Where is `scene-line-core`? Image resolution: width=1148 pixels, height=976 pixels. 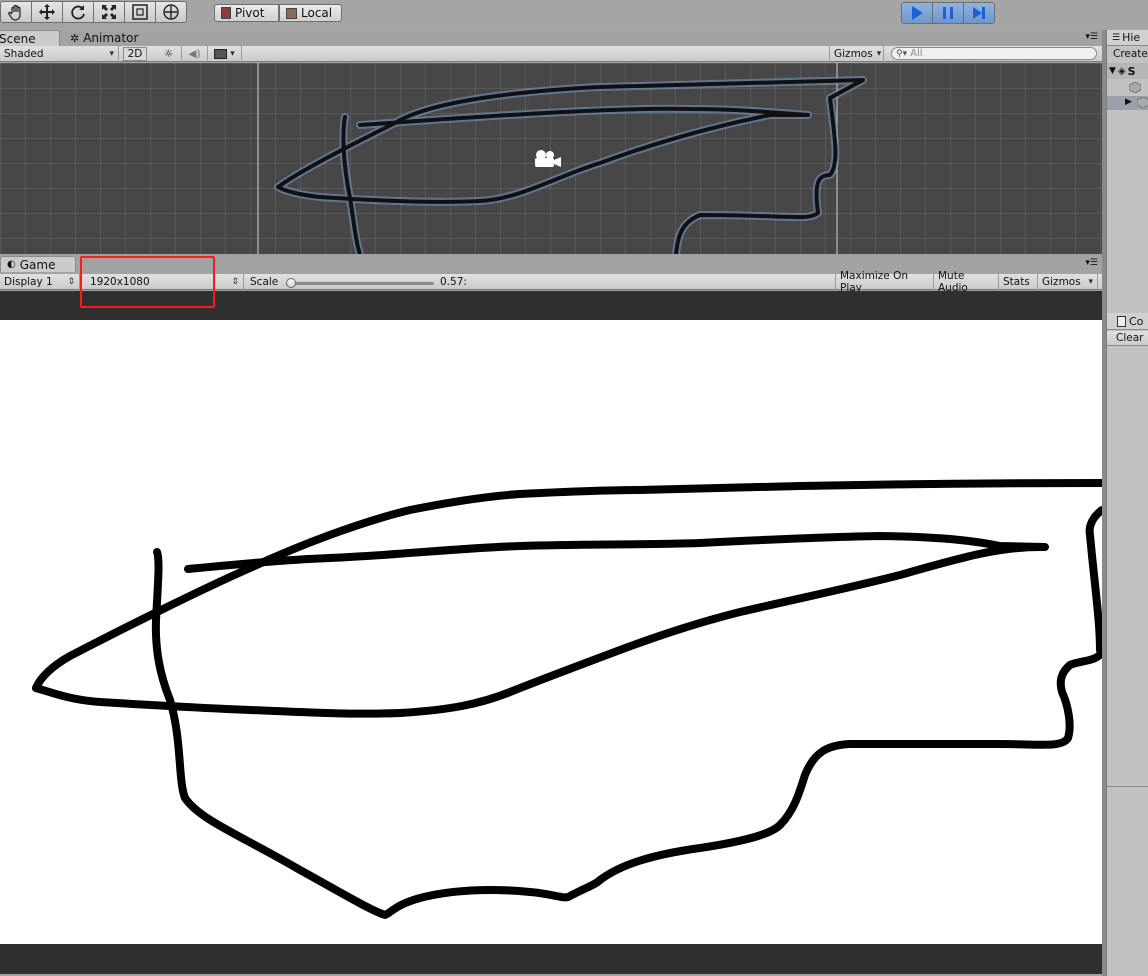 scene-line-core is located at coordinates (570, 166).